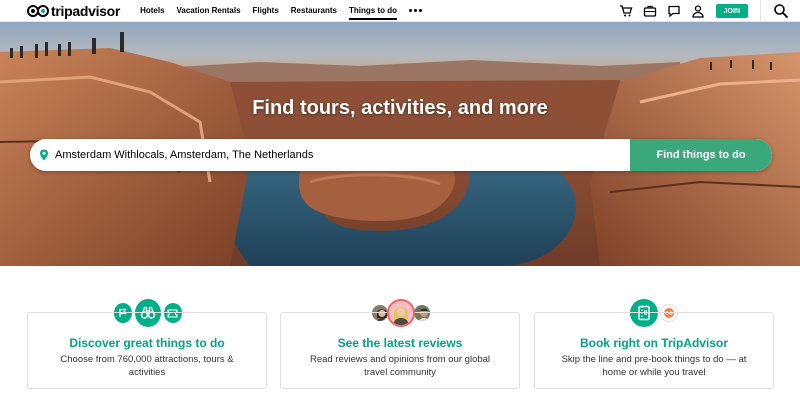 The width and height of the screenshot is (800, 400). Describe the element at coordinates (674, 11) in the screenshot. I see `messages-icon` at that location.